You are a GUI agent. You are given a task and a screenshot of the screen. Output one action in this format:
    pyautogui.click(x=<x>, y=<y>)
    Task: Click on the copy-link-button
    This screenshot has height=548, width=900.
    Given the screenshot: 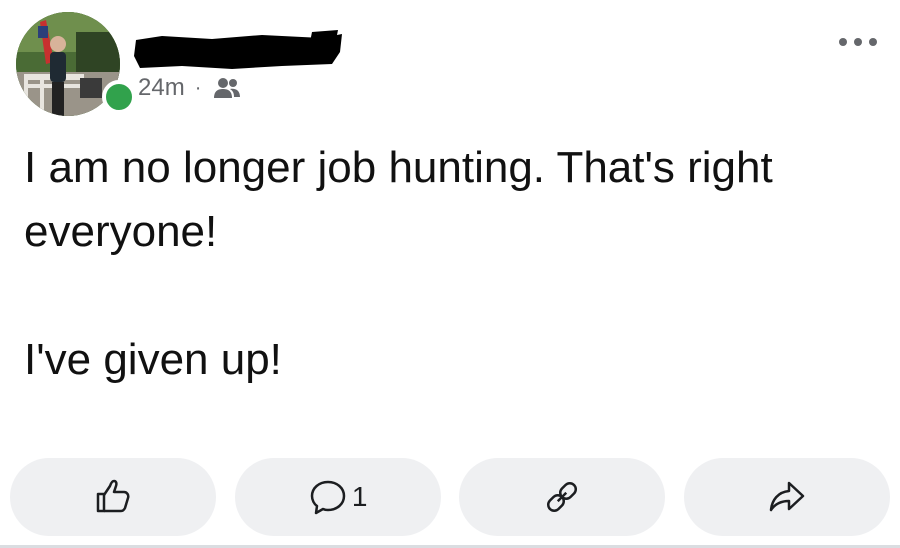 What is the action you would take?
    pyautogui.click(x=562, y=497)
    